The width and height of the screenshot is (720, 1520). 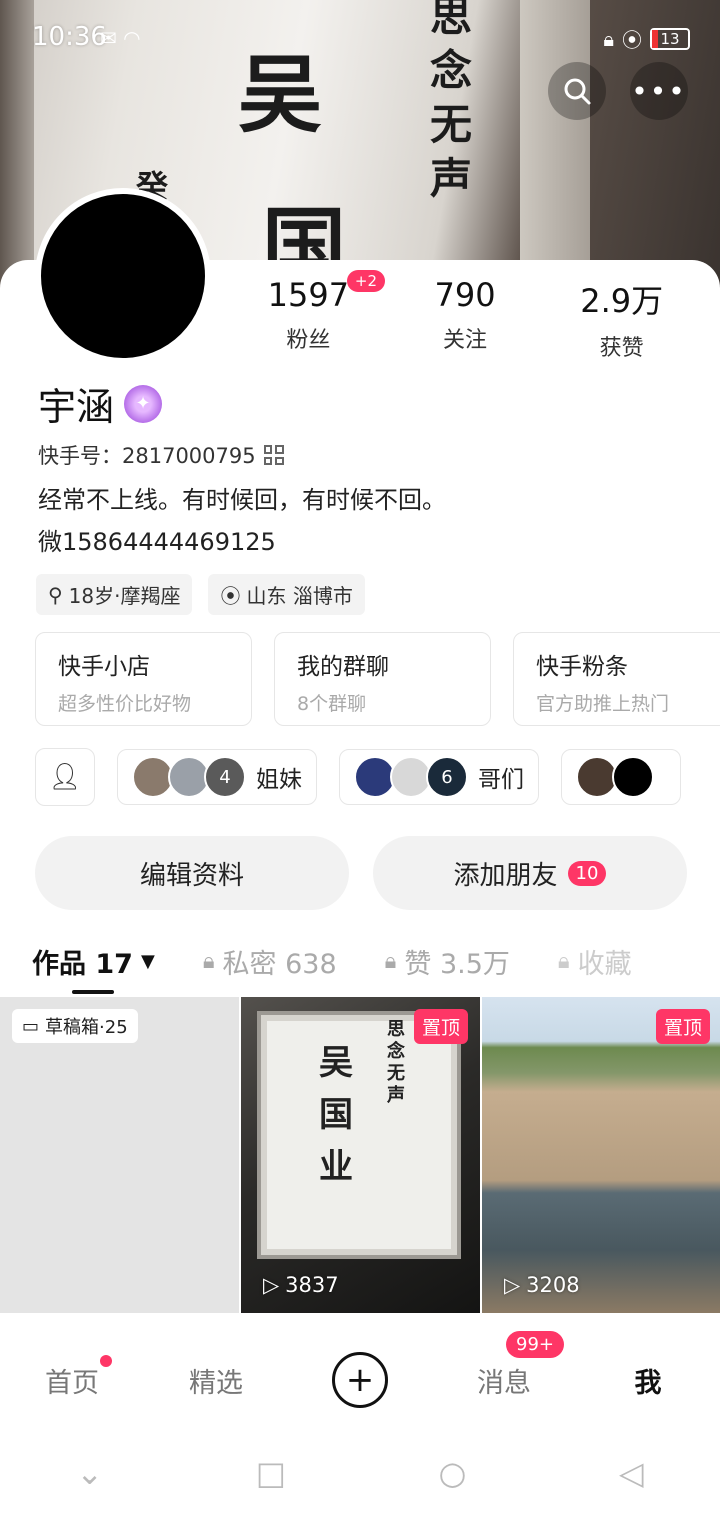 I want to click on tab-works: 作品 17 ▼, so click(x=93, y=961).